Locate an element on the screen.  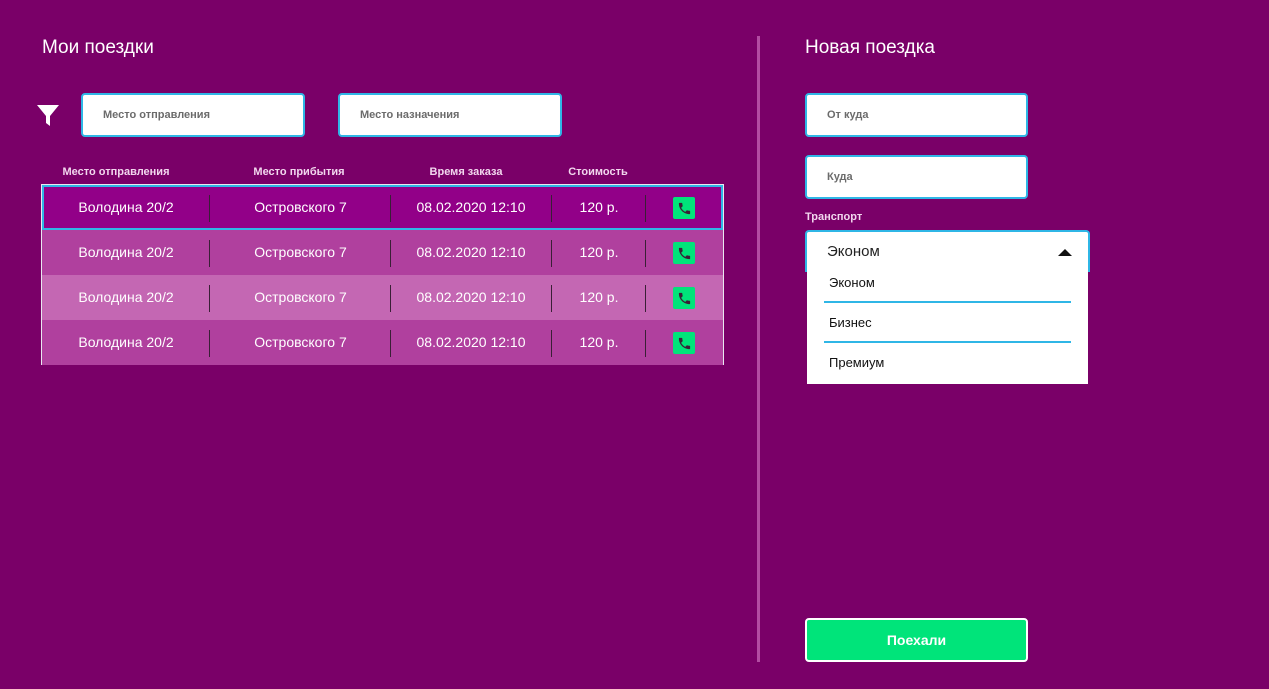
panel-divider is located at coordinates (758, 349).